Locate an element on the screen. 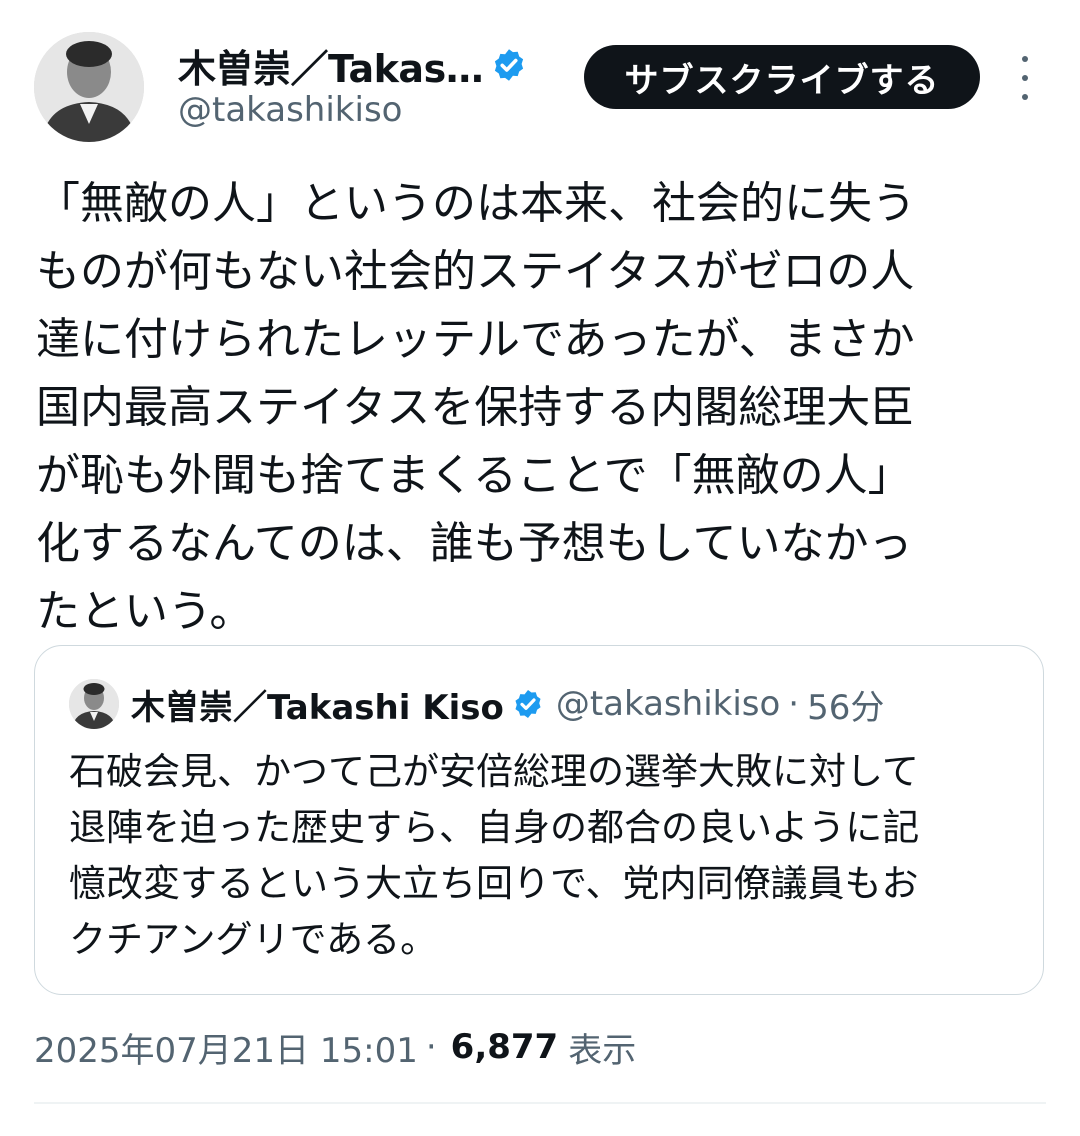  tweet-header: 木曽崇／Takas… @takashikiso サブスクライブする is located at coordinates (540, 80).